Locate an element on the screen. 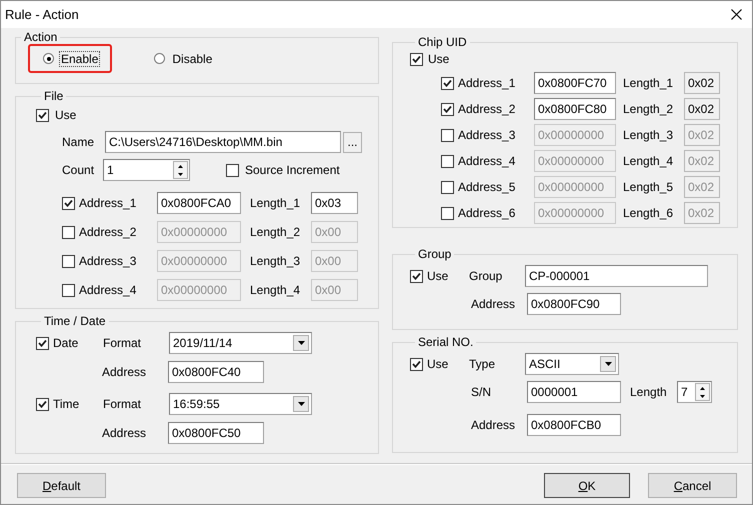  field-label: Name is located at coordinates (79, 142).